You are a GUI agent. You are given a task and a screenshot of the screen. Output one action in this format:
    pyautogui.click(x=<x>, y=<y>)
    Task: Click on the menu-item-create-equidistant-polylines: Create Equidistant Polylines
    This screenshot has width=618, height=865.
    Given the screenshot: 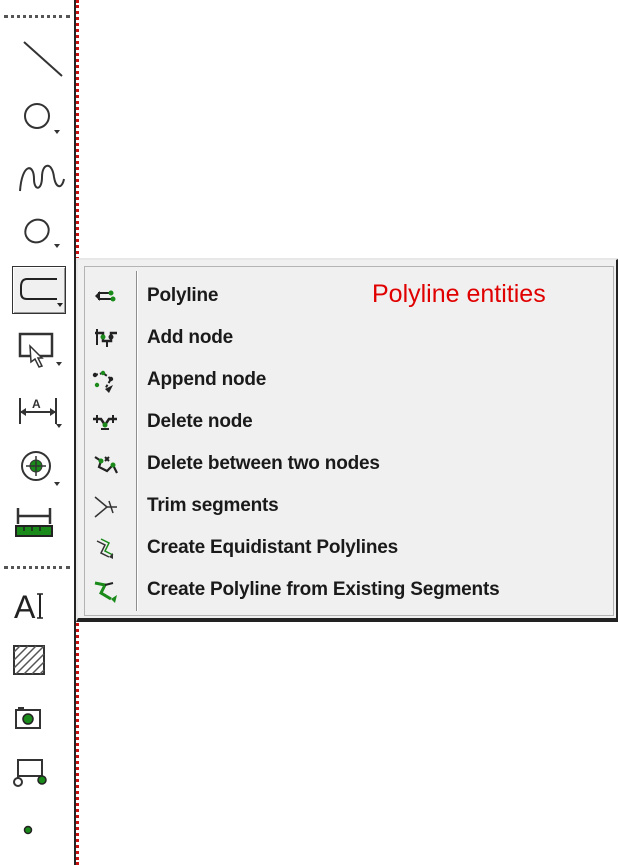 What is the action you would take?
    pyautogui.click(x=349, y=550)
    